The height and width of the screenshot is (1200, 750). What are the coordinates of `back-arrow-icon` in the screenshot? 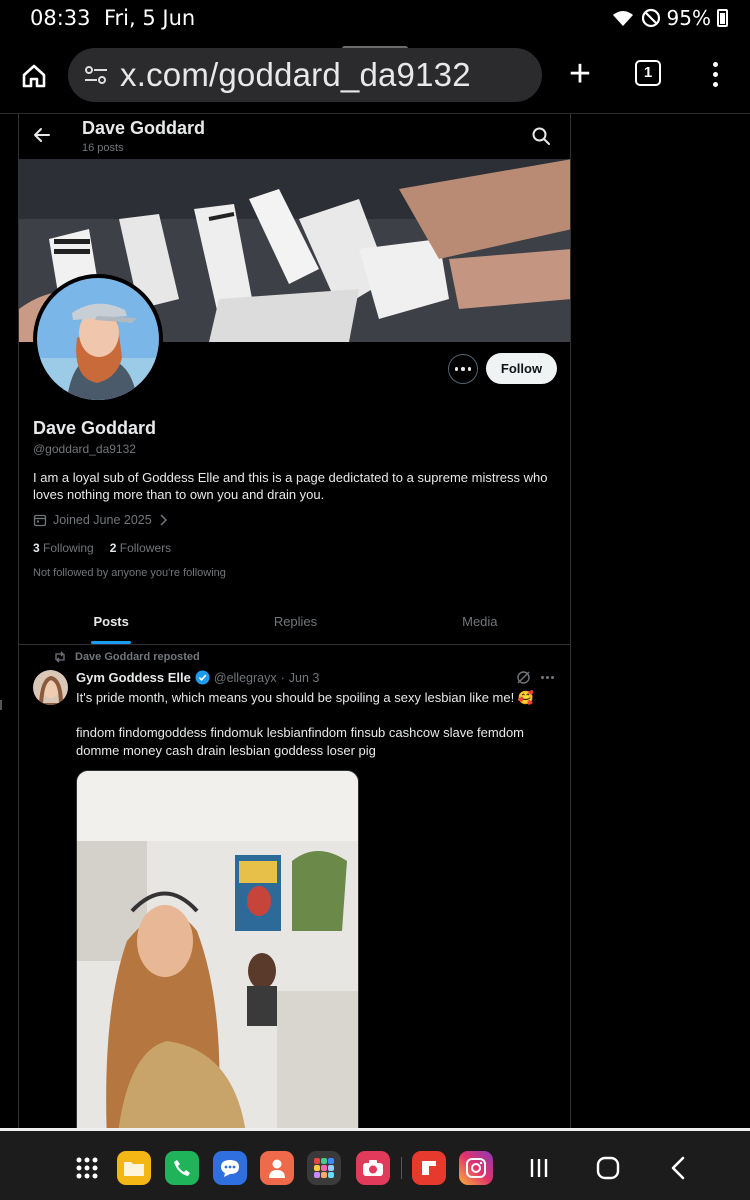 It's located at (42, 135).